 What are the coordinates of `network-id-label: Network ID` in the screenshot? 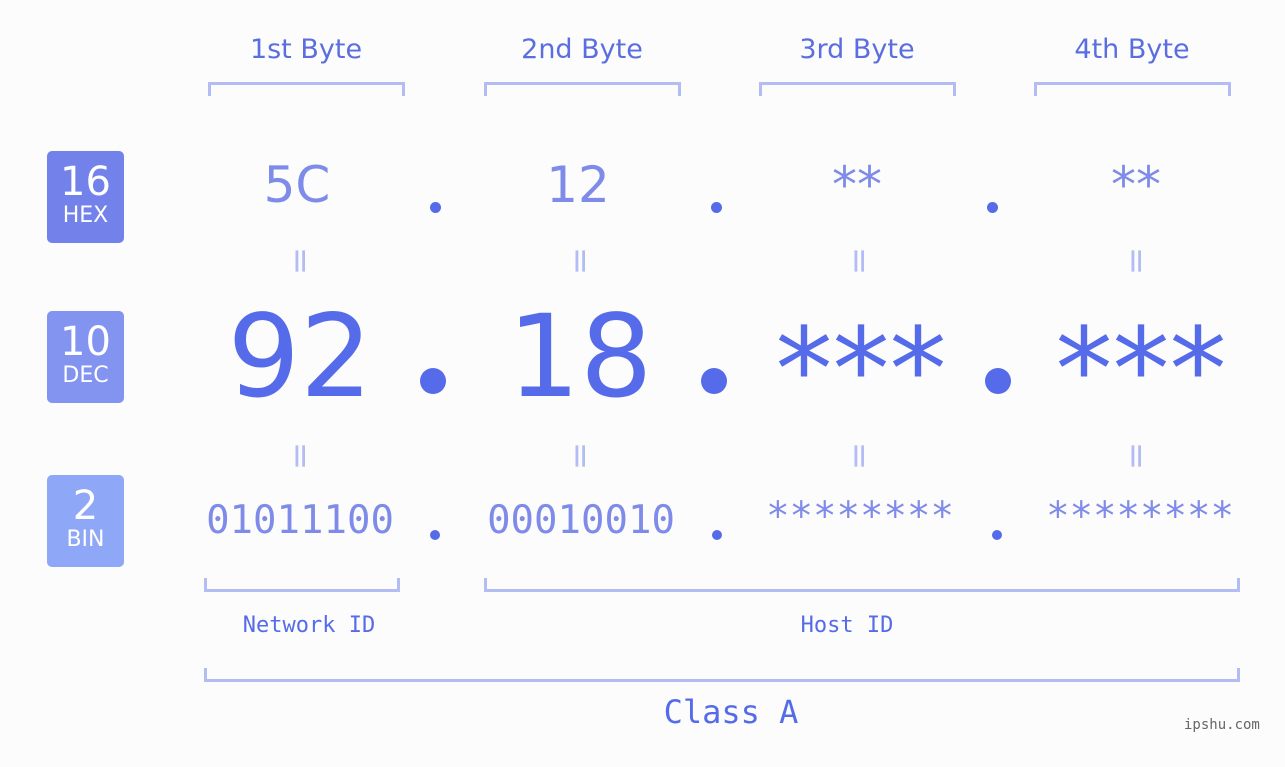 It's located at (309, 625).